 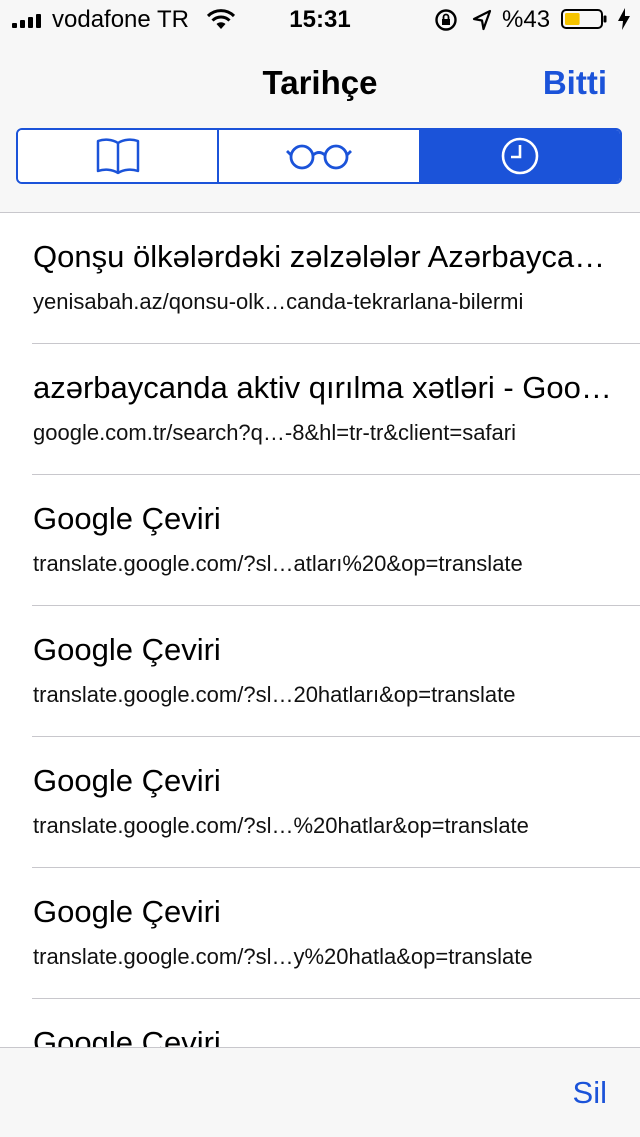 I want to click on location-icon, so click(x=482, y=20).